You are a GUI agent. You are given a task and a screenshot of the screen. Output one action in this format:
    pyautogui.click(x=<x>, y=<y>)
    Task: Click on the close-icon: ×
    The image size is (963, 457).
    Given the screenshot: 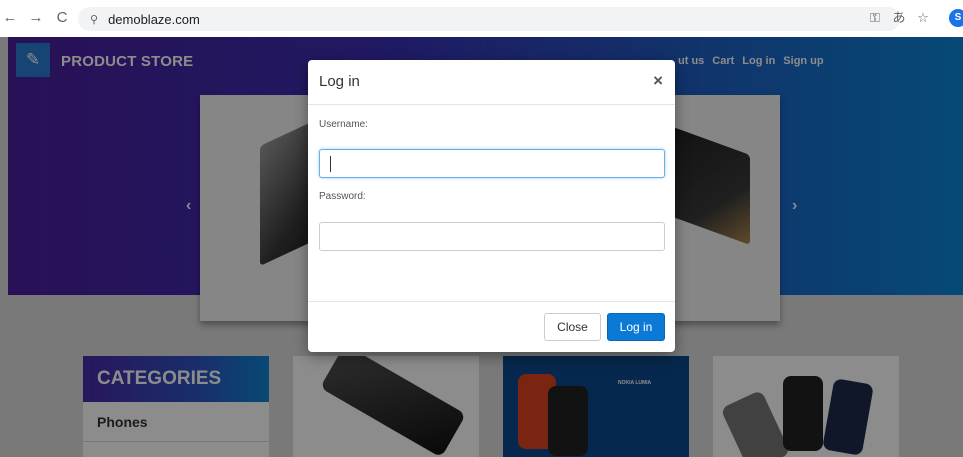 What is the action you would take?
    pyautogui.click(x=658, y=81)
    